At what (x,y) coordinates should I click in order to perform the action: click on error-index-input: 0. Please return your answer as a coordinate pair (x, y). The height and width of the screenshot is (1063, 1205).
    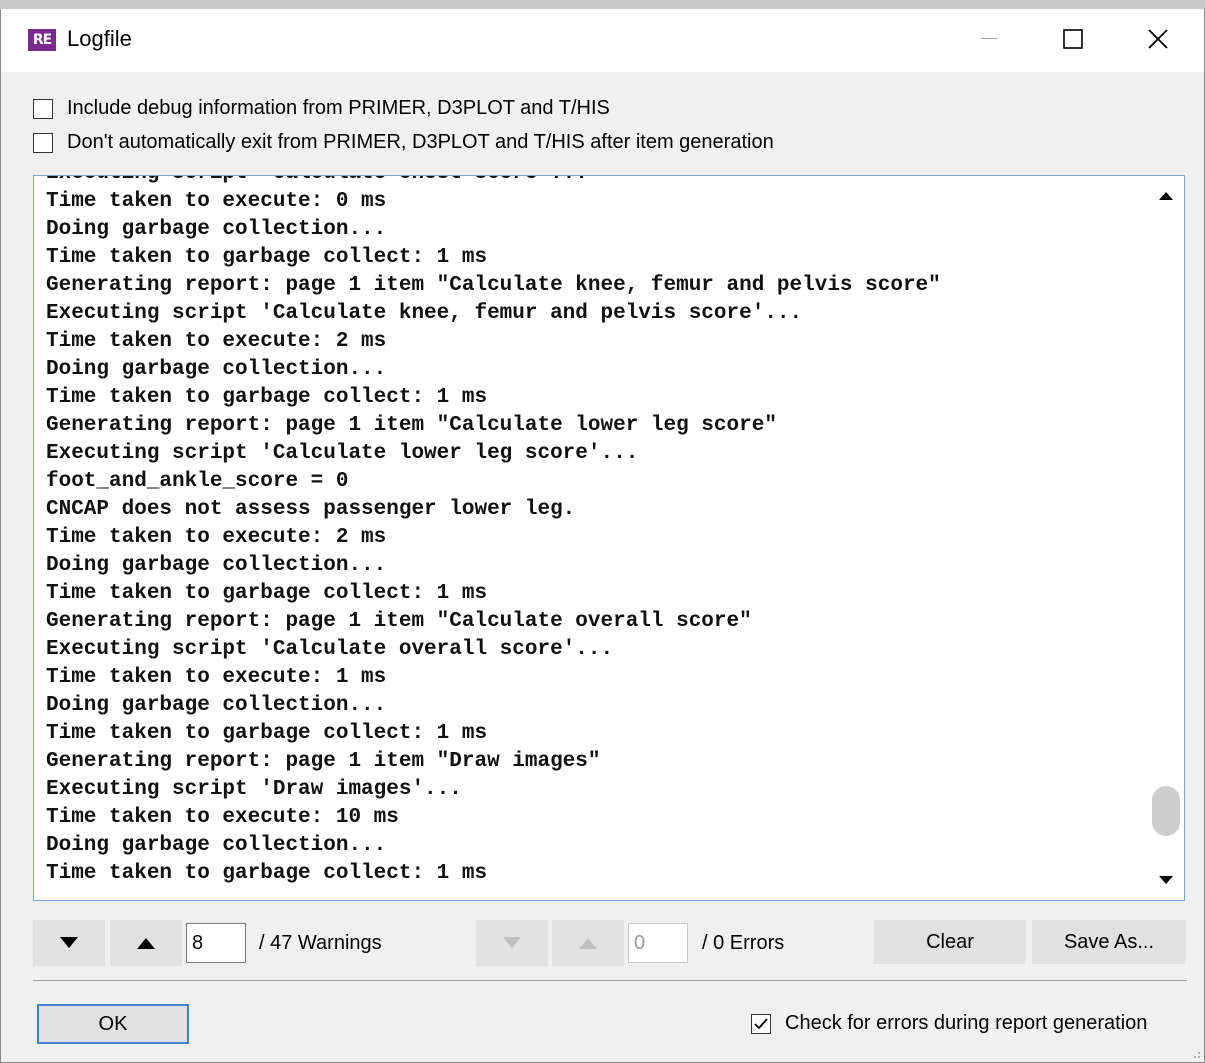
    Looking at the image, I should click on (658, 943).